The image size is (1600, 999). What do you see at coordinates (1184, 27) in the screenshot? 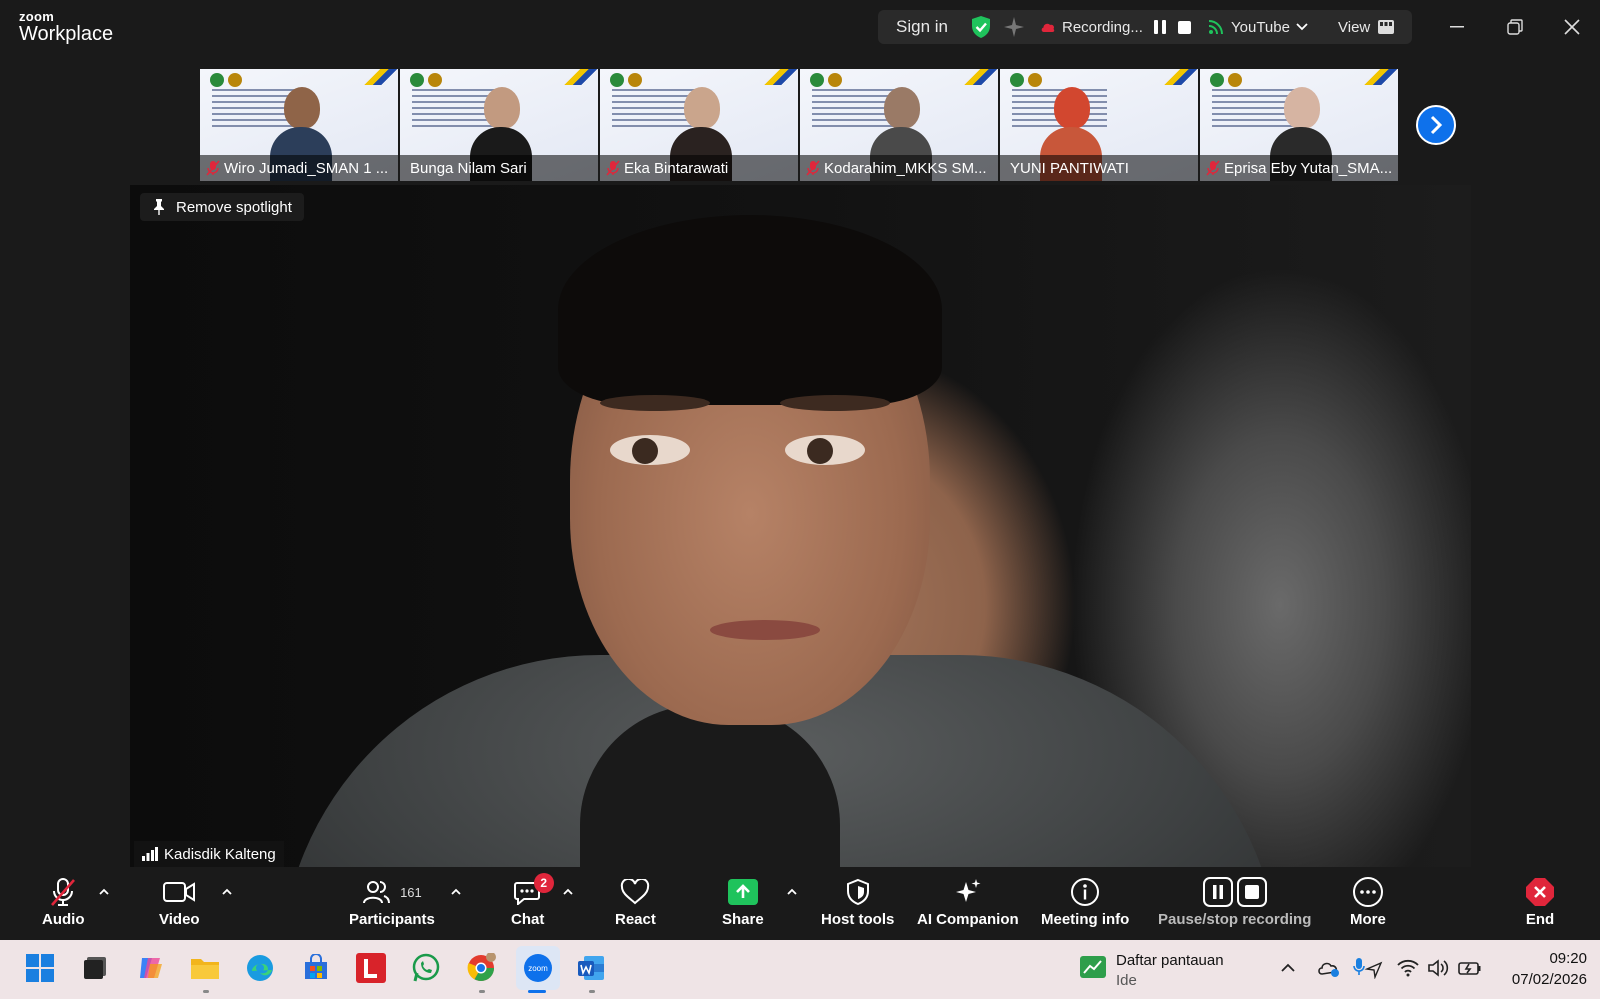
I see `stop-recording-icon` at bounding box center [1184, 27].